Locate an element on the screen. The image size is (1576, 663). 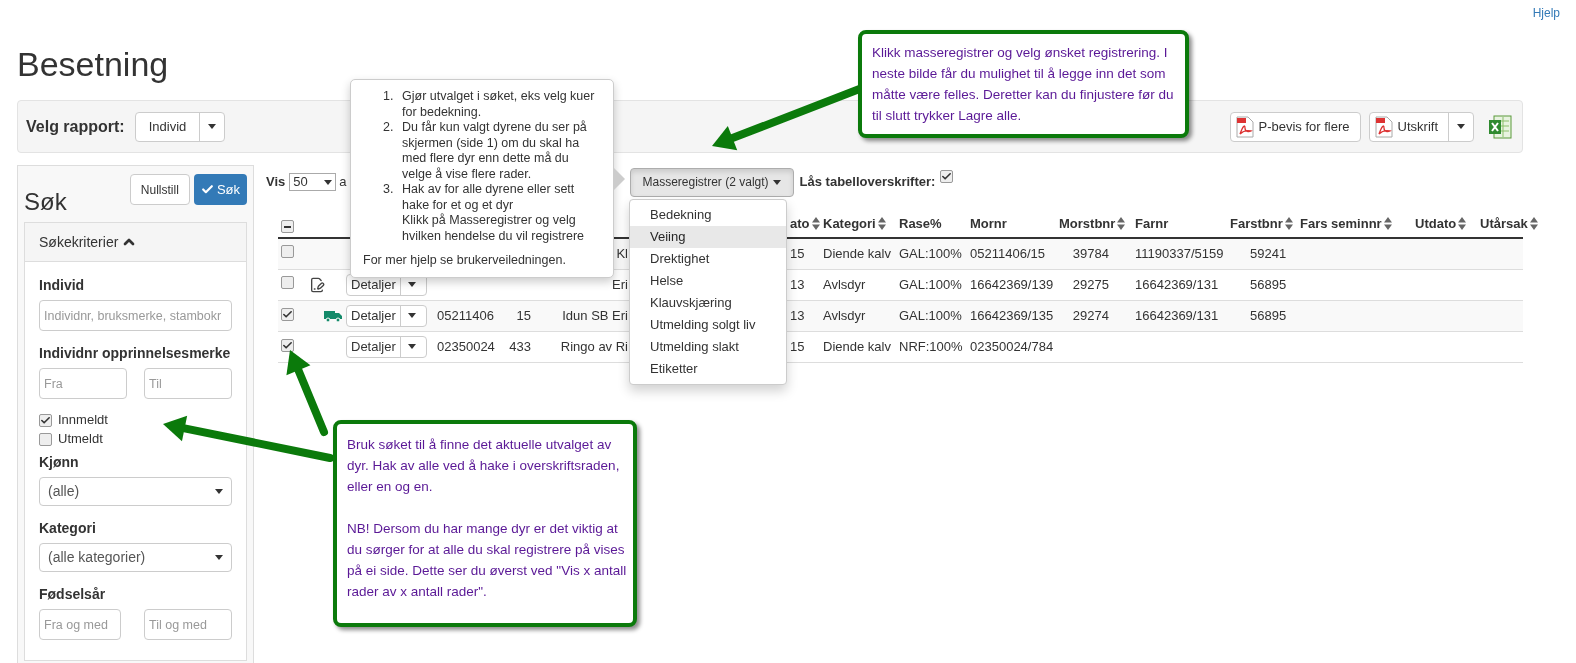
menu-item: Utmelding slakt is located at coordinates (708, 347).